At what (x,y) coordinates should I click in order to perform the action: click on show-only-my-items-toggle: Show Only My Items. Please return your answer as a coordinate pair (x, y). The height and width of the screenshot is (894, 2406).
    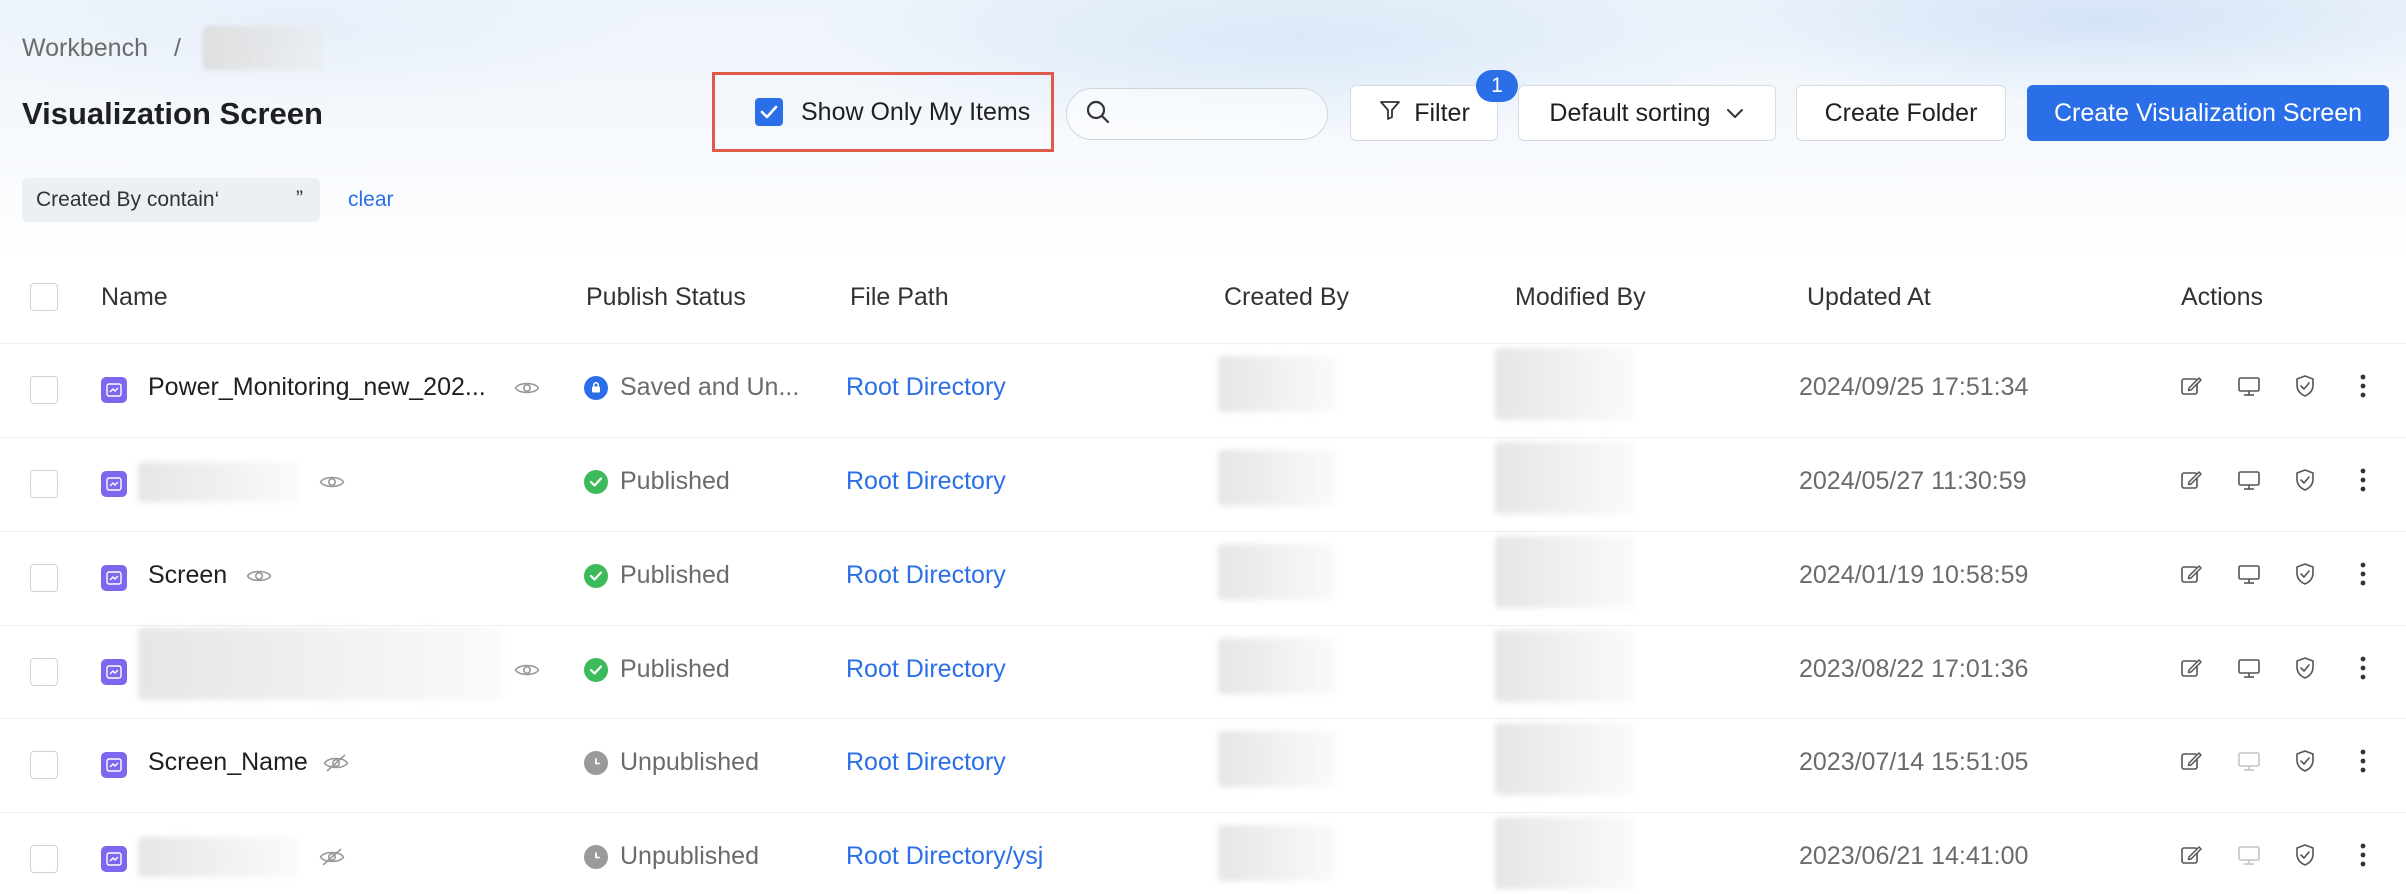
    Looking at the image, I should click on (883, 112).